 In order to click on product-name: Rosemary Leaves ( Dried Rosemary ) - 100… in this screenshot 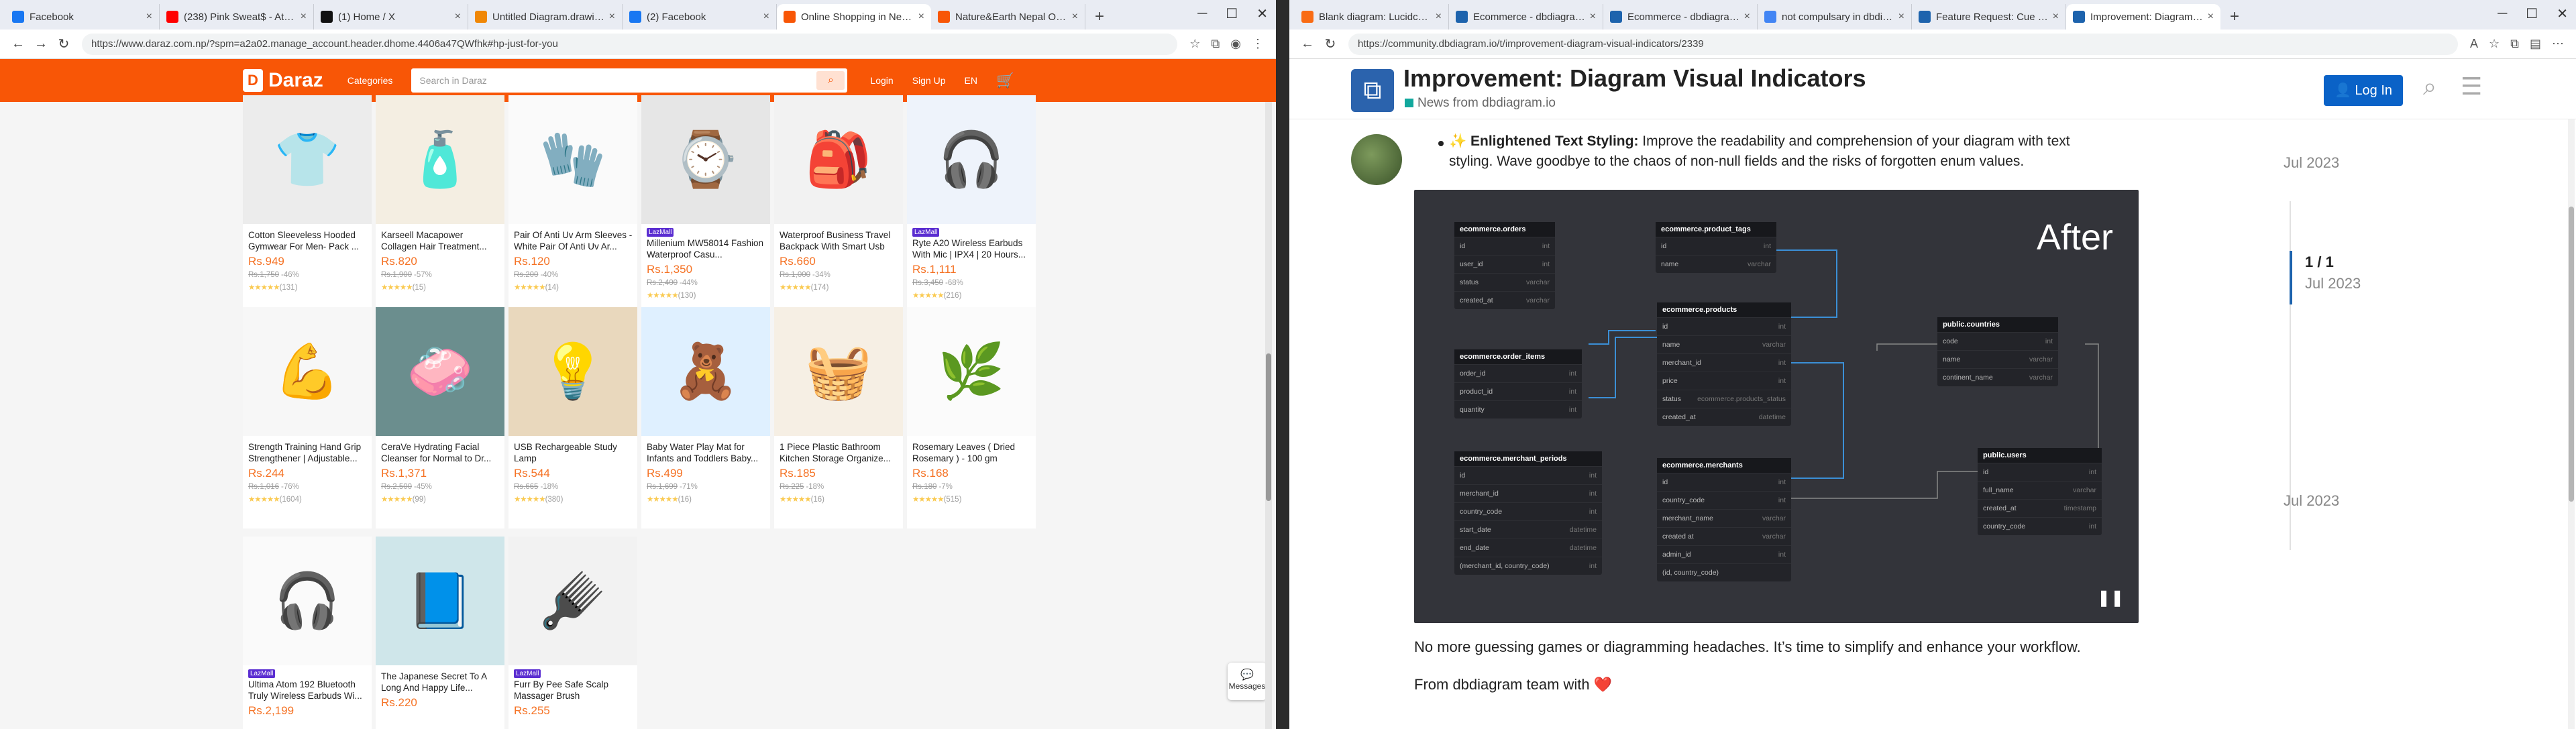, I will do `click(972, 453)`.